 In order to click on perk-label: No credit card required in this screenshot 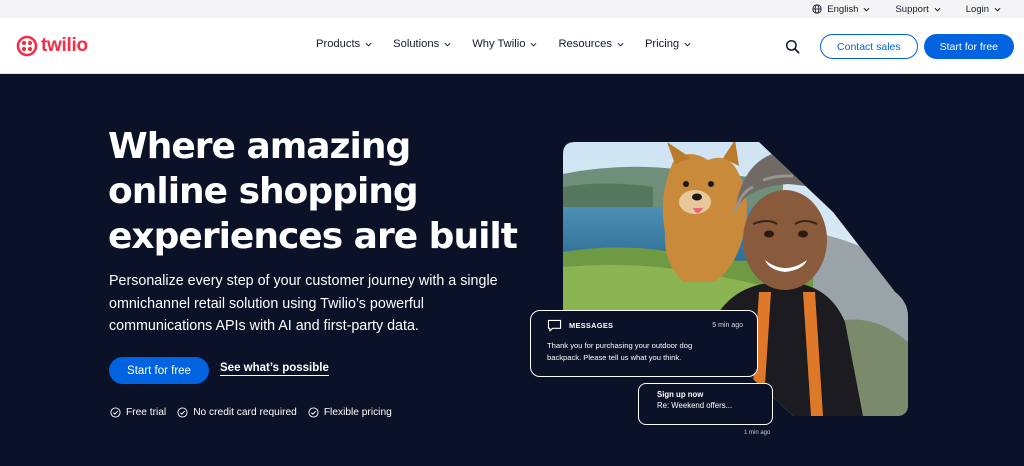, I will do `click(245, 412)`.